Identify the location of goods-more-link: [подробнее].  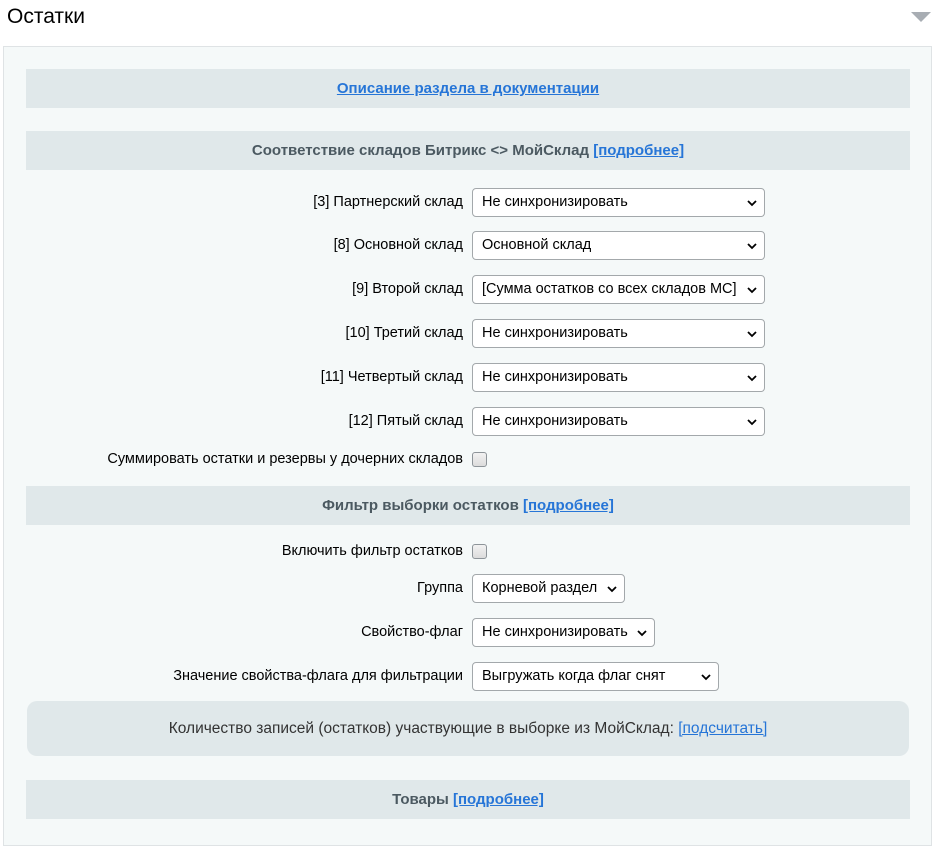
(498, 799).